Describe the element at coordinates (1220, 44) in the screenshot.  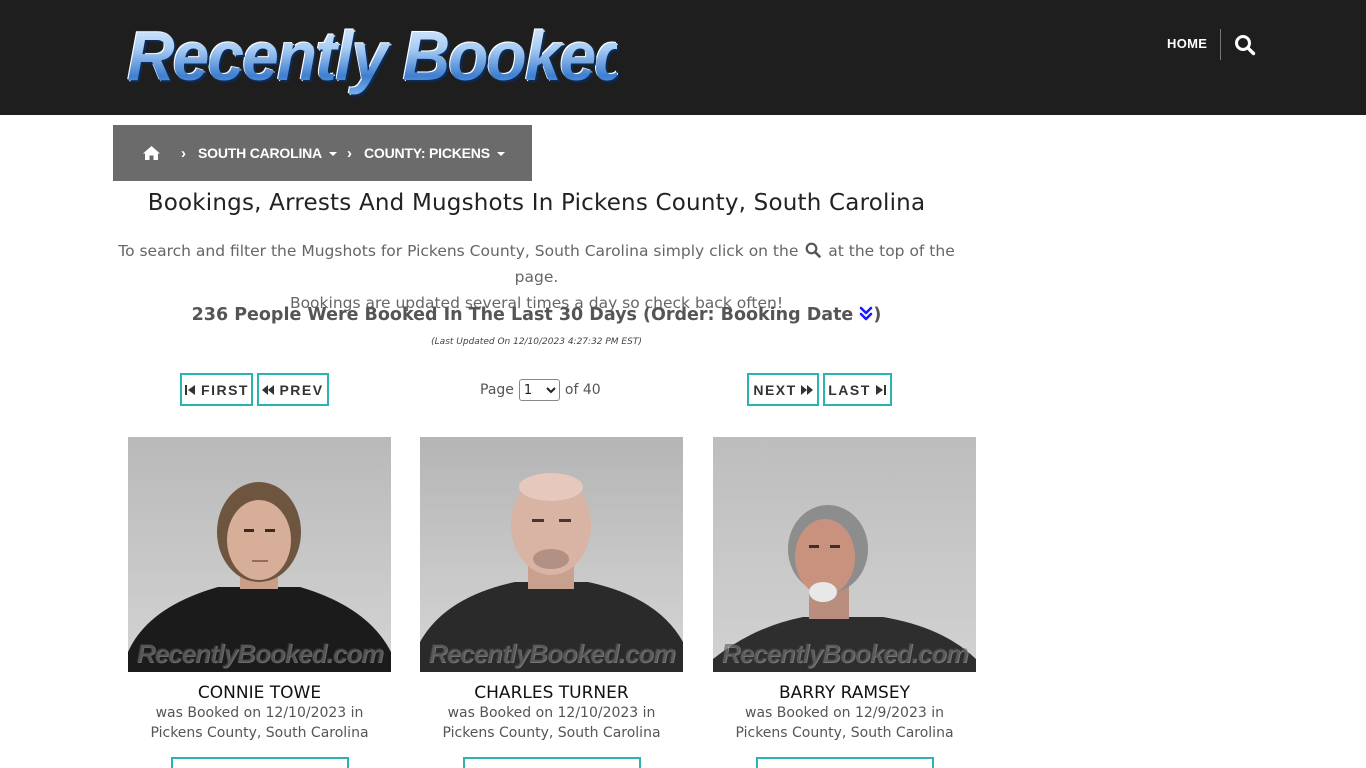
I see `nav-divider` at that location.